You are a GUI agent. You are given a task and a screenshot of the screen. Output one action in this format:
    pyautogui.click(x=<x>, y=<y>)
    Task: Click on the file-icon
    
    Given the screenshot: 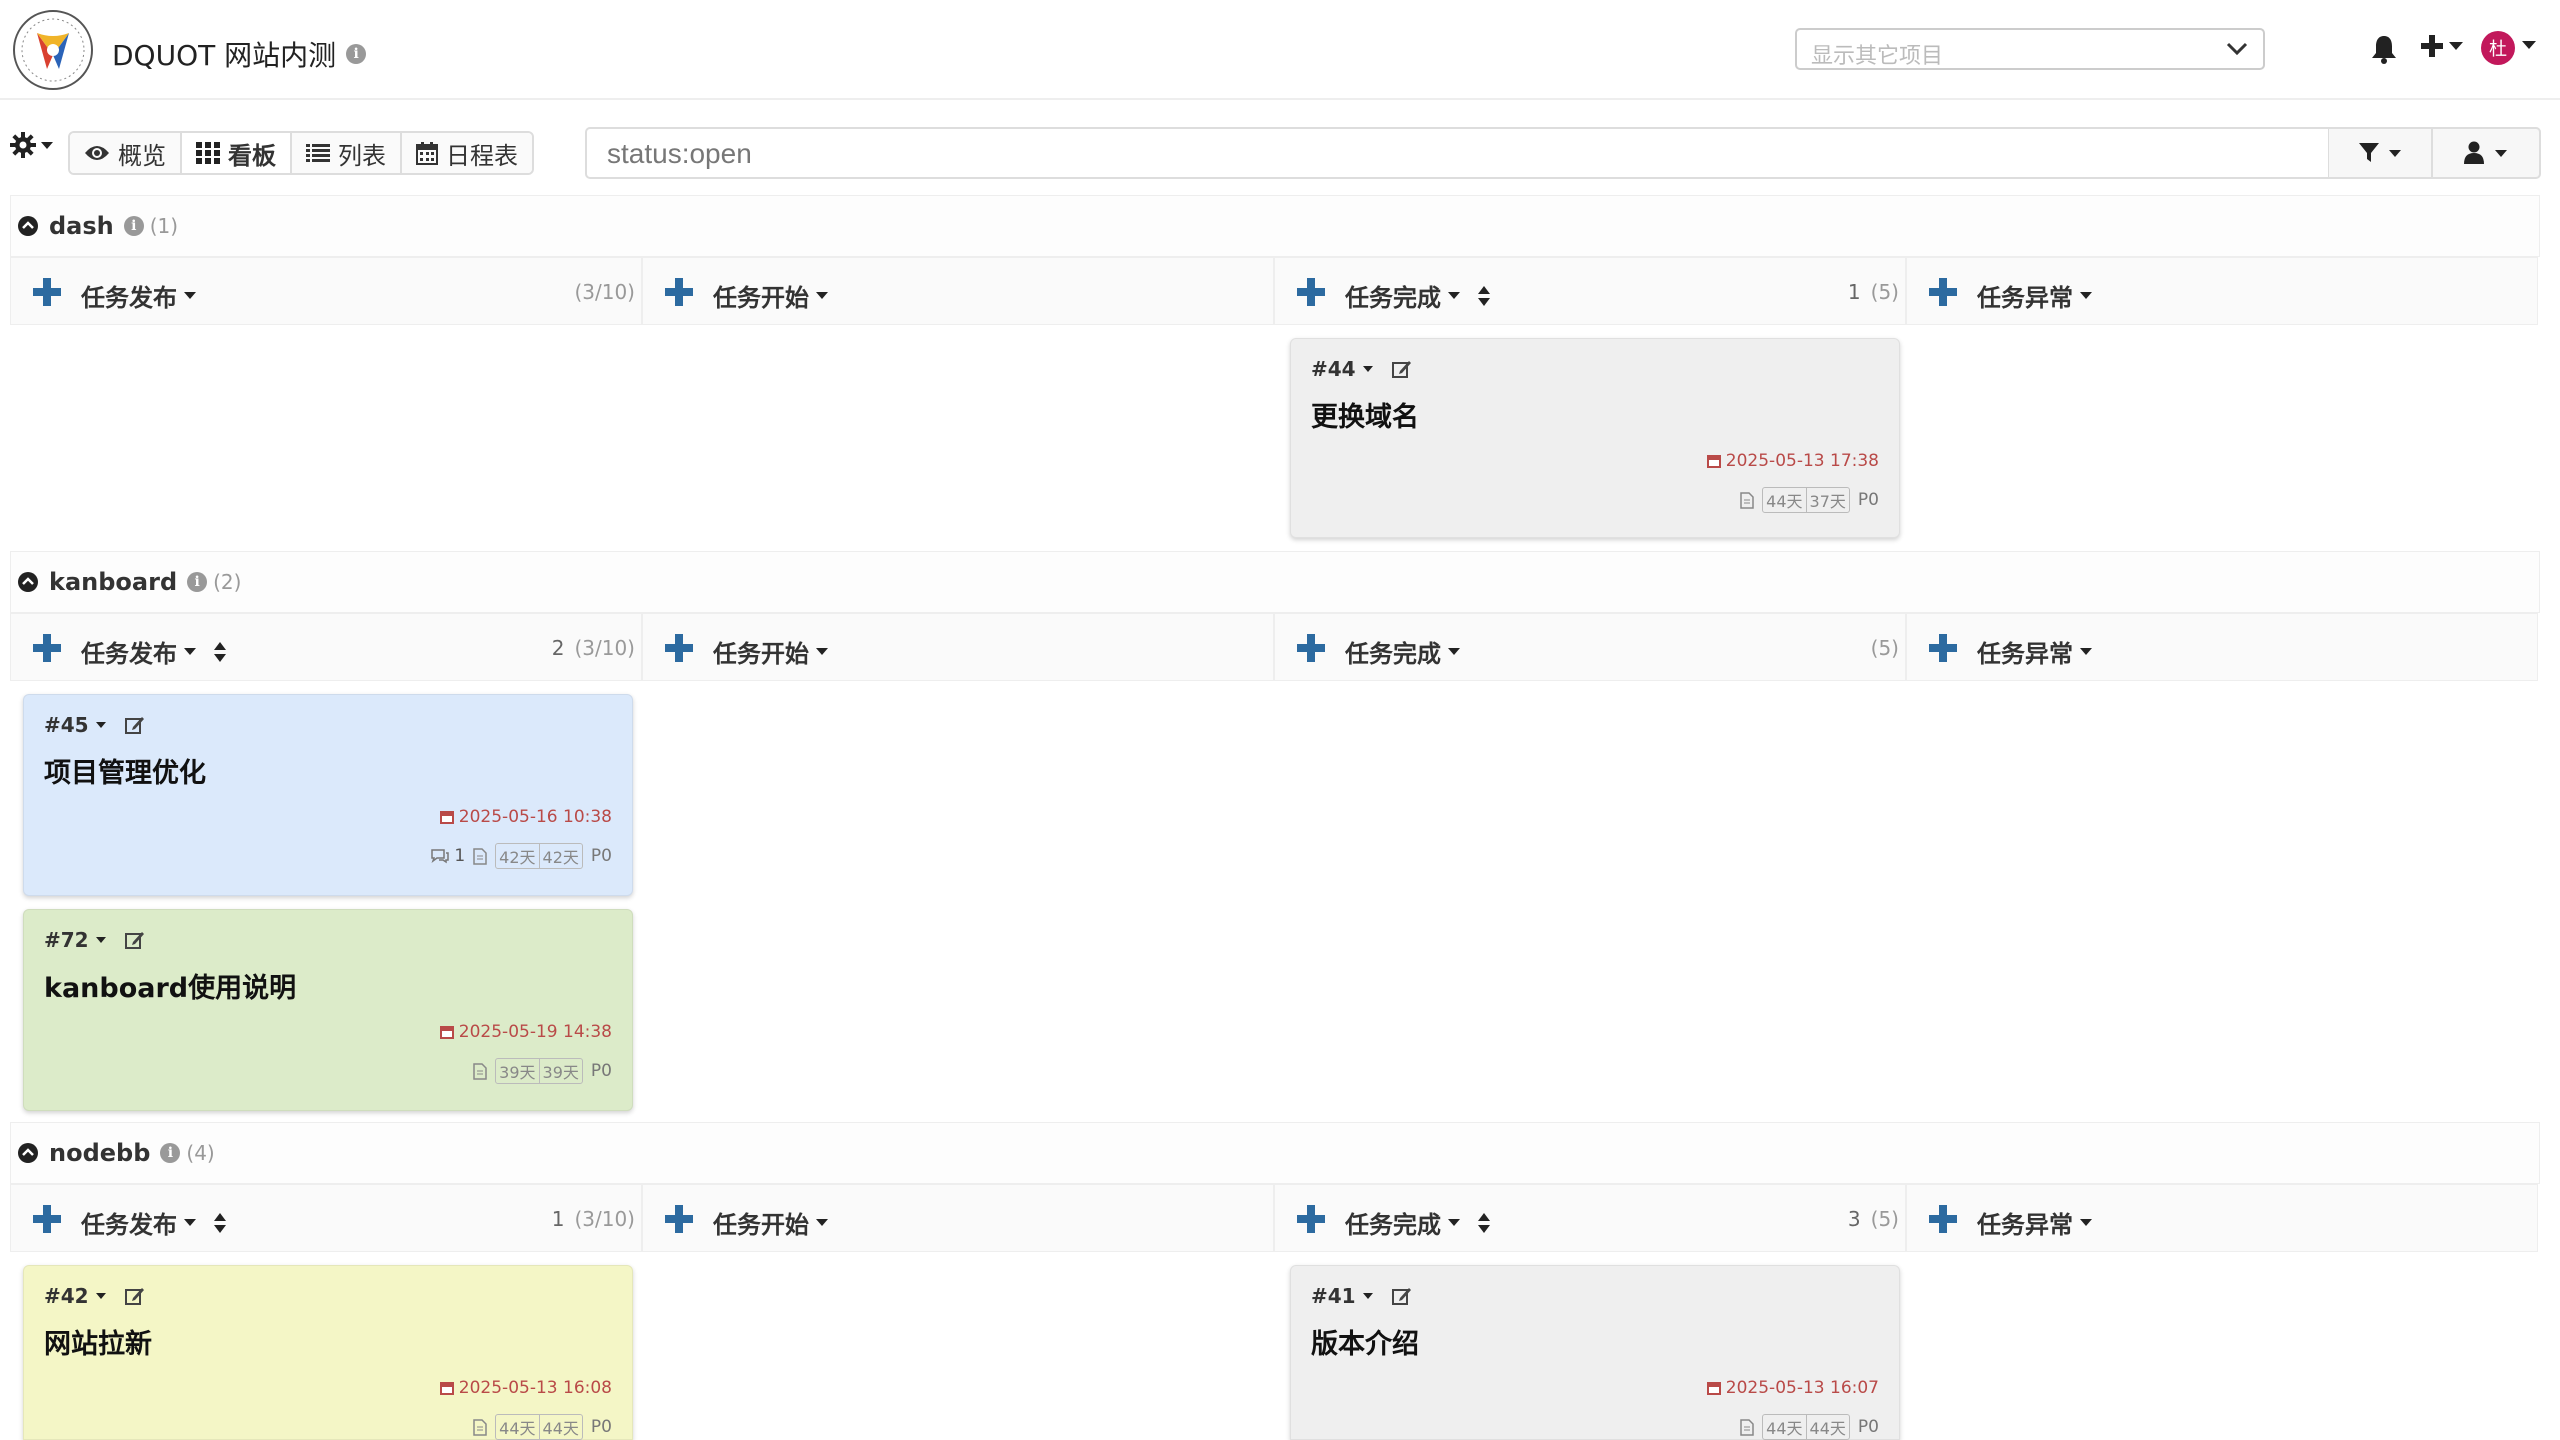 What is the action you would take?
    pyautogui.click(x=1747, y=1427)
    